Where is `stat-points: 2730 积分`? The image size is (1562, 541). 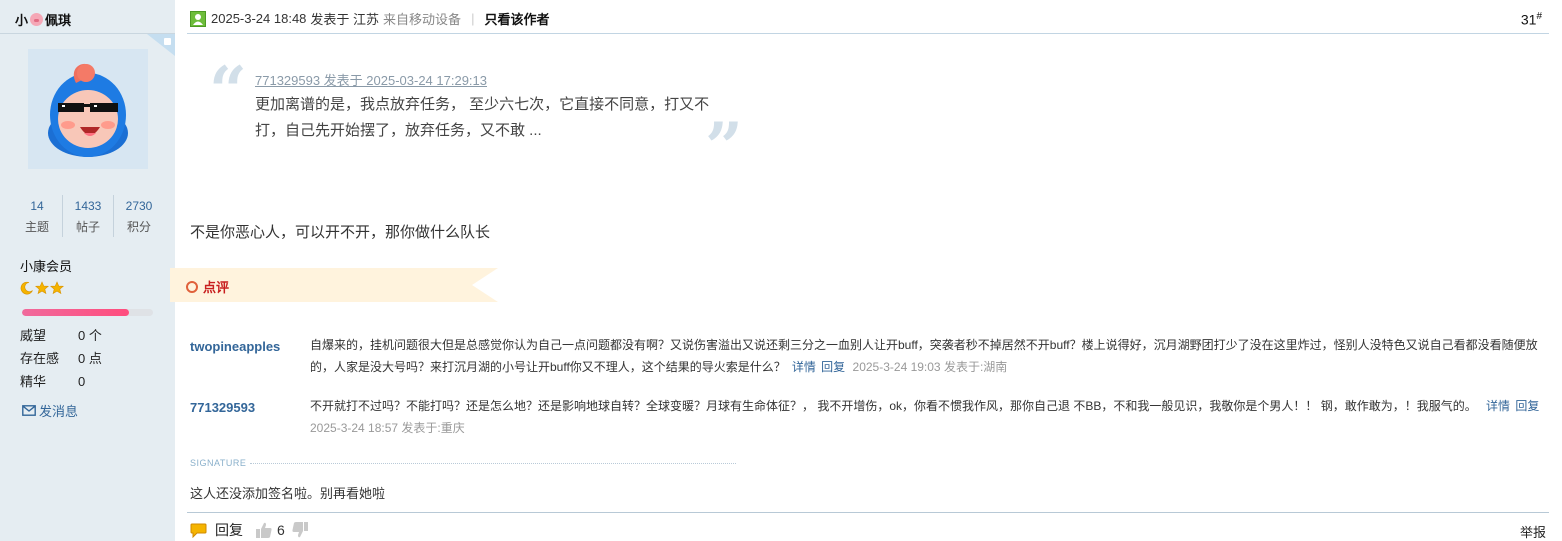 stat-points: 2730 积分 is located at coordinates (138, 216).